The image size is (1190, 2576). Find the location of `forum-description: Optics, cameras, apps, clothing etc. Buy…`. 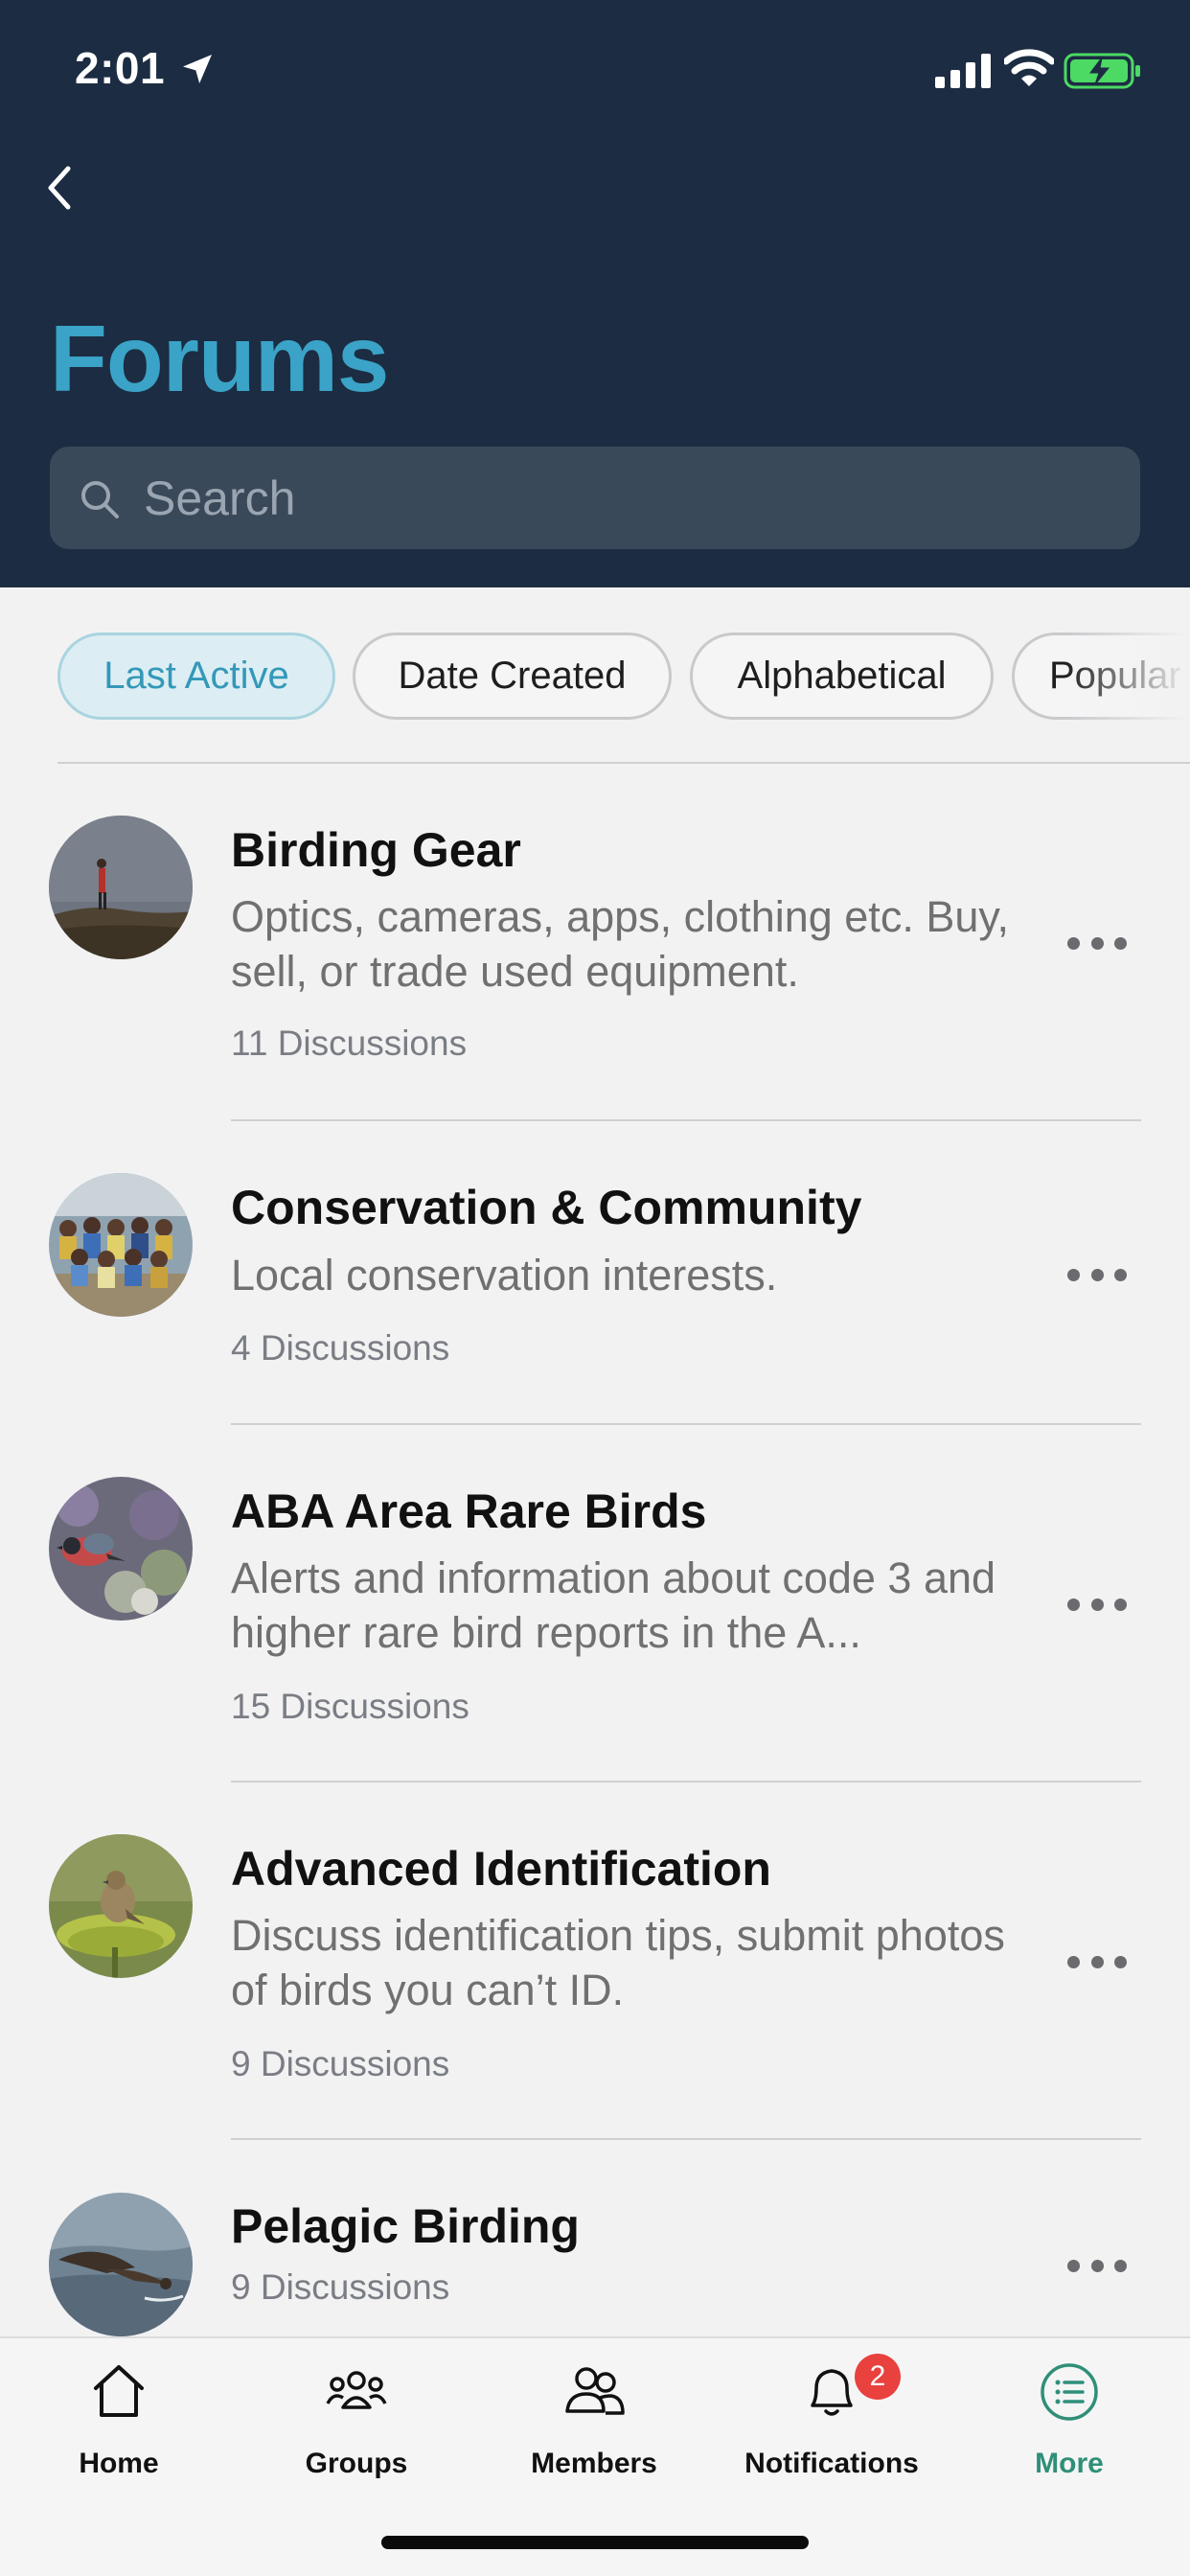

forum-description: Optics, cameras, apps, clothing etc. Buy… is located at coordinates (621, 944).